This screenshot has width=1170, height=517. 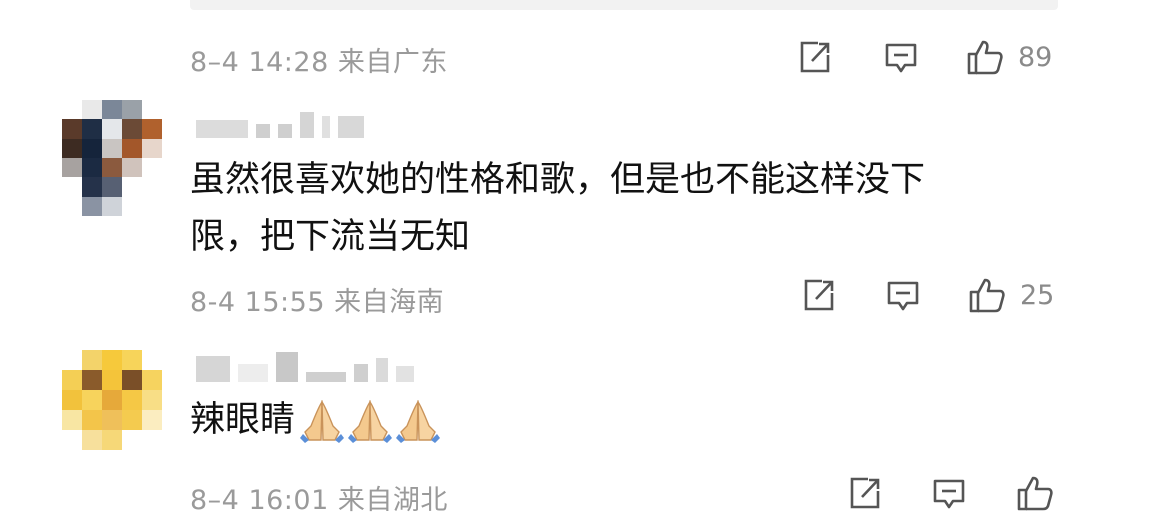 I want to click on comment-2-like-button: 25, so click(x=1011, y=295).